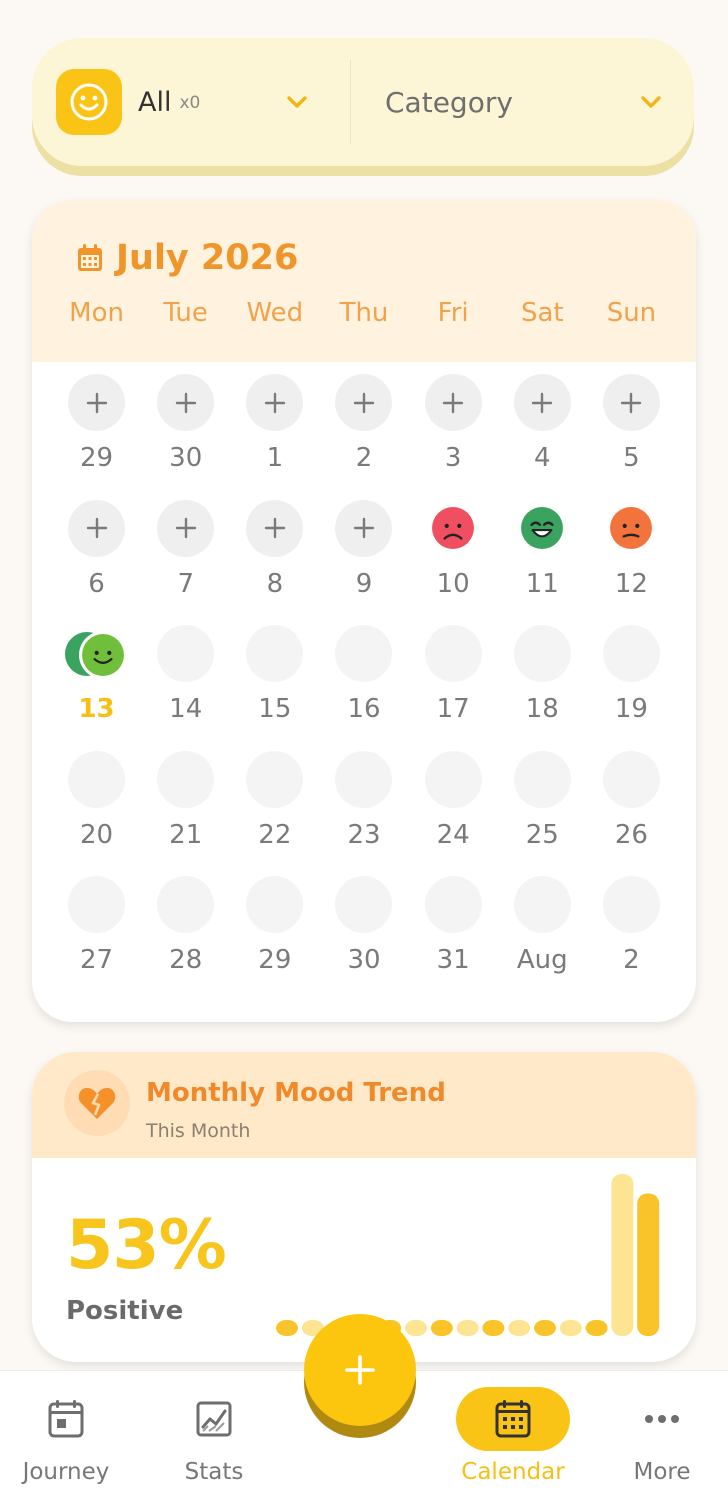 The height and width of the screenshot is (1492, 728). I want to click on calendar-day: 19, so click(631, 688).